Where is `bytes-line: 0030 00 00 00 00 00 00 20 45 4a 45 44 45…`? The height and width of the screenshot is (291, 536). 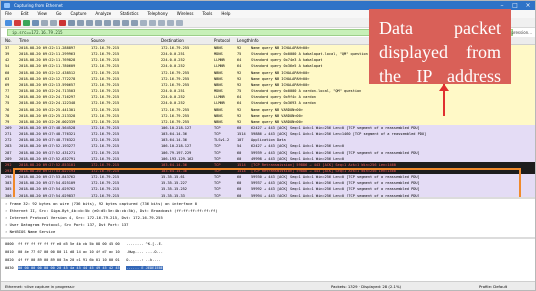
bytes-line: 0030 00 00 00 00 00 00 20 45 4a 45 44 45… is located at coordinates (84, 268).